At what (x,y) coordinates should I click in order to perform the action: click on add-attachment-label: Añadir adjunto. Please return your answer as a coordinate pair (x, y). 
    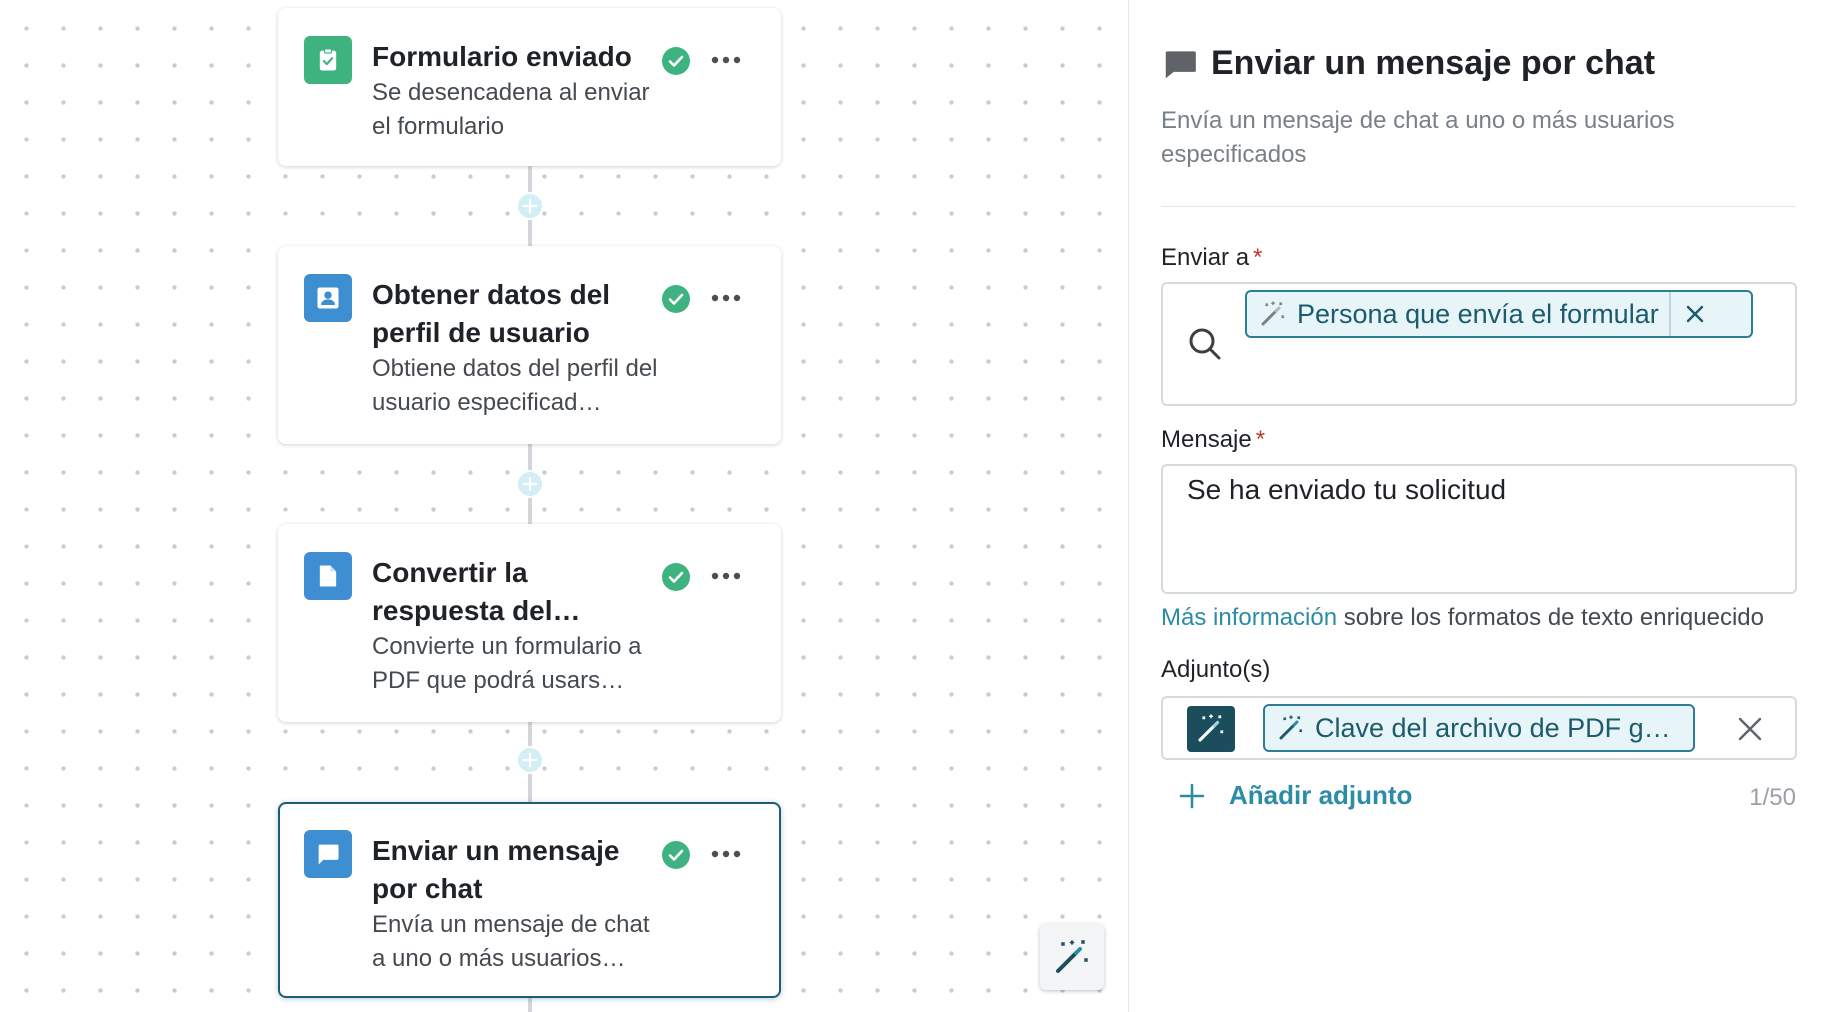
    Looking at the image, I should click on (1321, 795).